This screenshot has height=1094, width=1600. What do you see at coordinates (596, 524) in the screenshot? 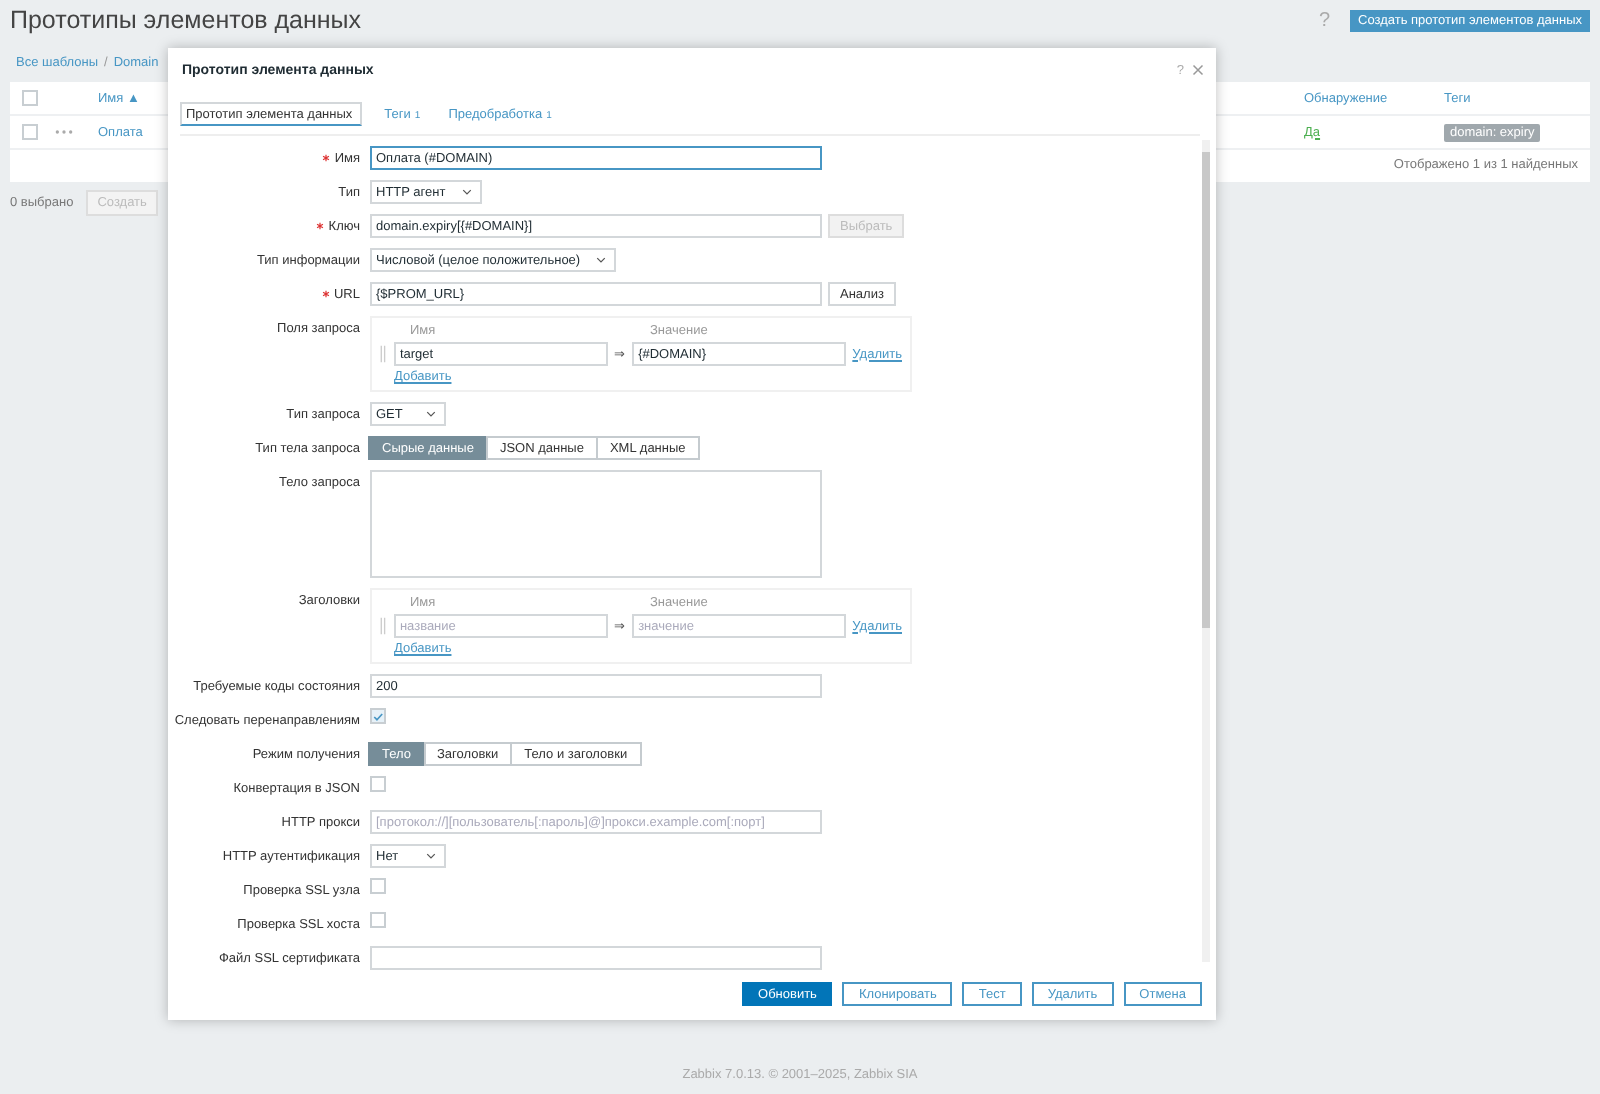
I see `text-area` at bounding box center [596, 524].